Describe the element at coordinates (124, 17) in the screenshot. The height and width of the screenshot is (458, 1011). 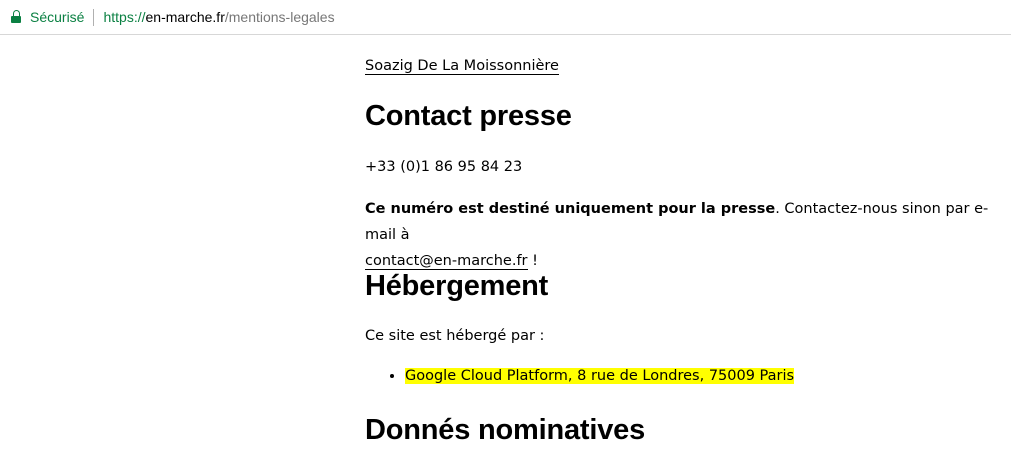
I see `url-scheme: https://` at that location.